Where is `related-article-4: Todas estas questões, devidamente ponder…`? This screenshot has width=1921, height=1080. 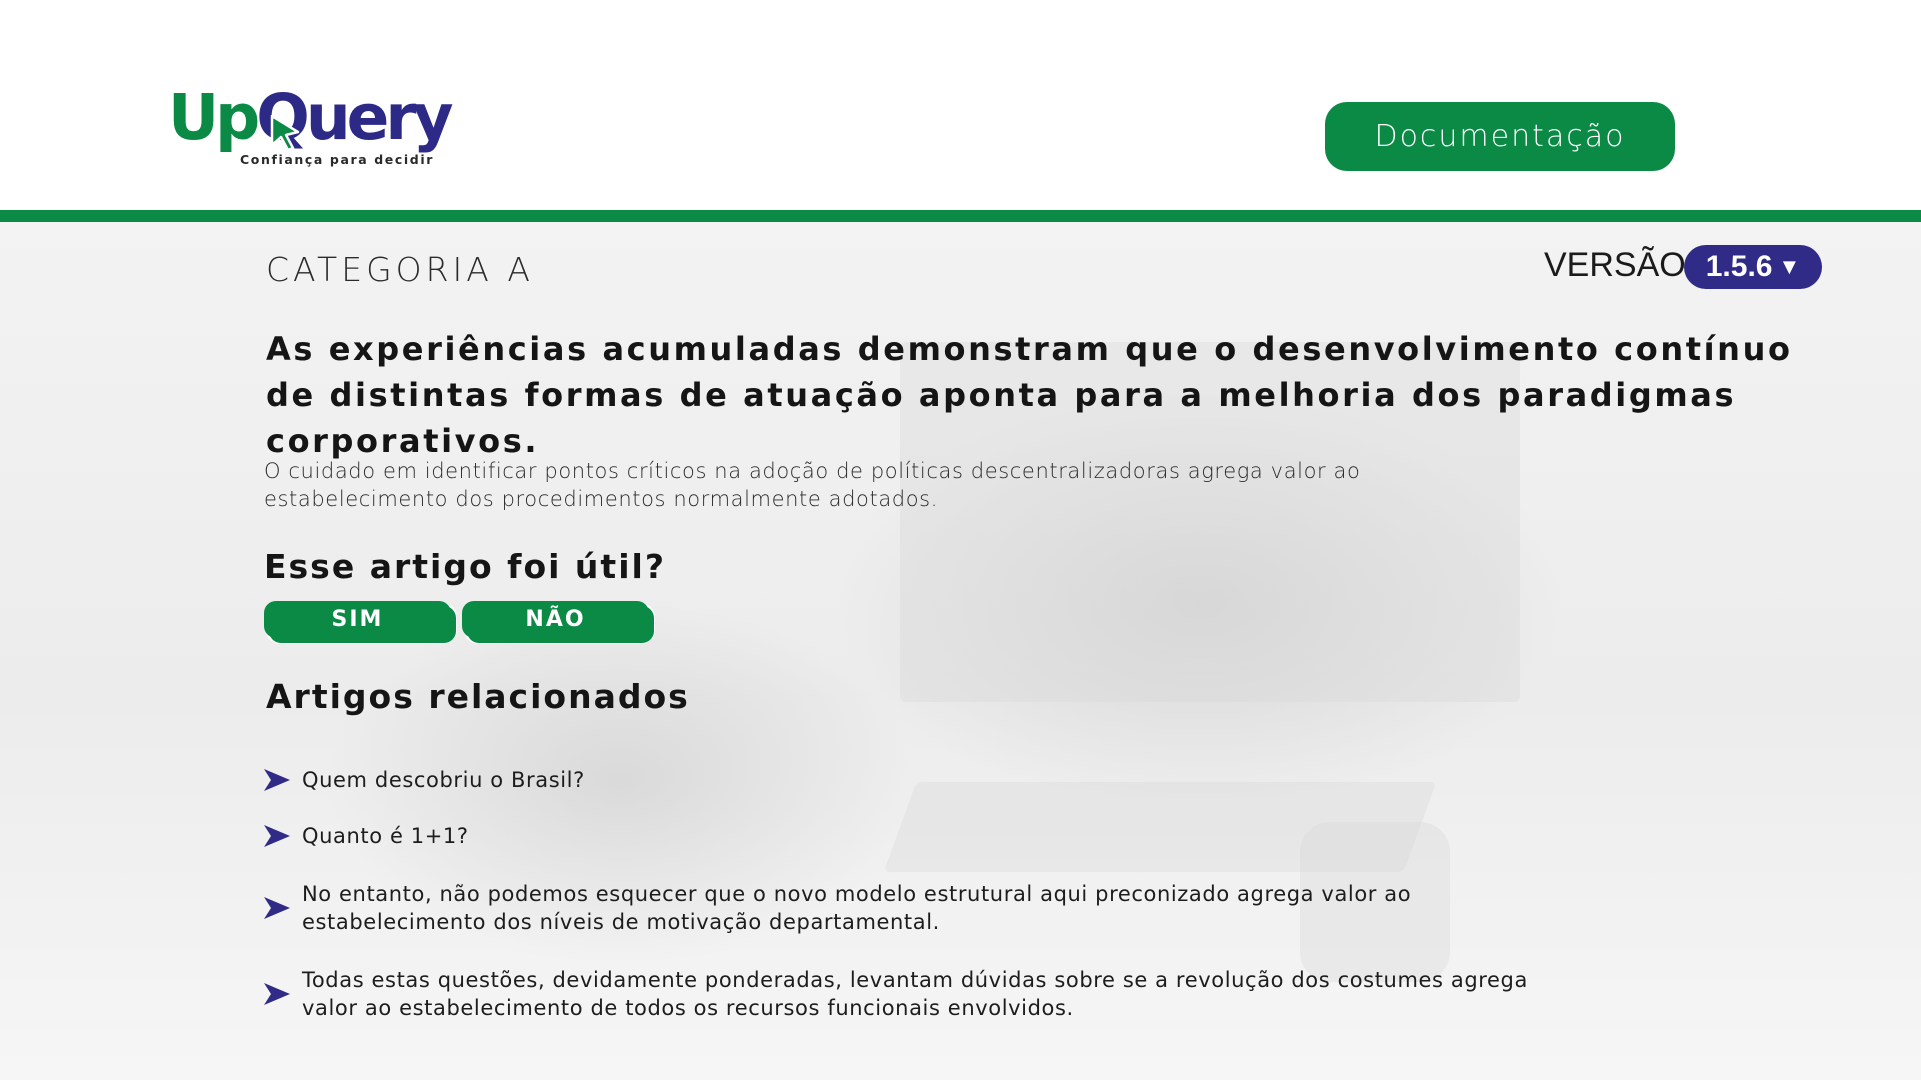 related-article-4: Todas estas questões, devidamente ponder… is located at coordinates (912, 994).